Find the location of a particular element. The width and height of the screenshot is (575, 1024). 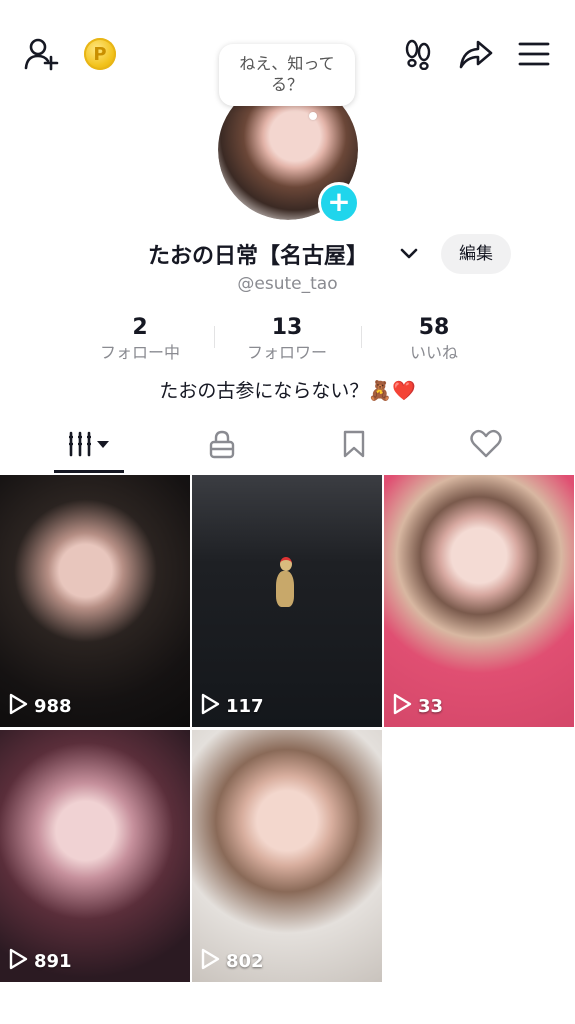

view-count: 988 is located at coordinates (40, 706).